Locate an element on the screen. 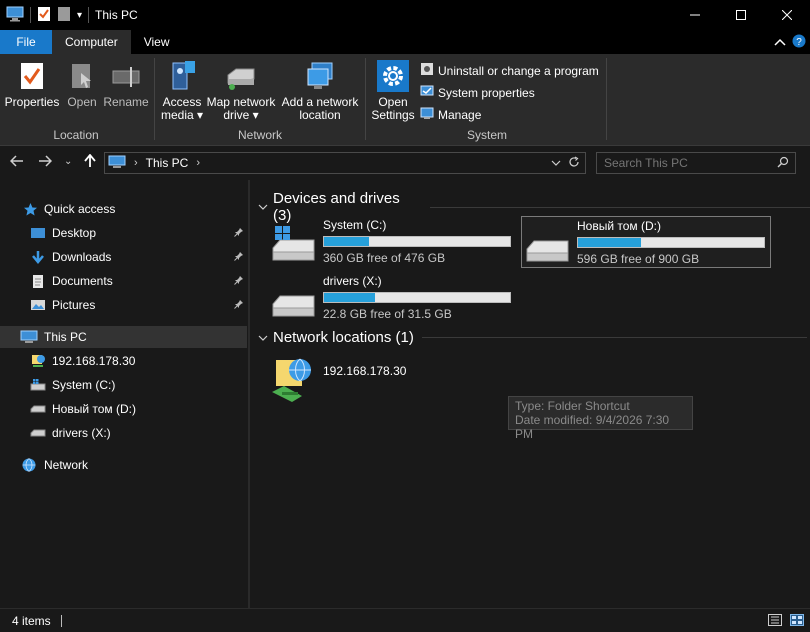 The height and width of the screenshot is (632, 810). sidebar-item-pictures: Pictures is located at coordinates (123, 305).